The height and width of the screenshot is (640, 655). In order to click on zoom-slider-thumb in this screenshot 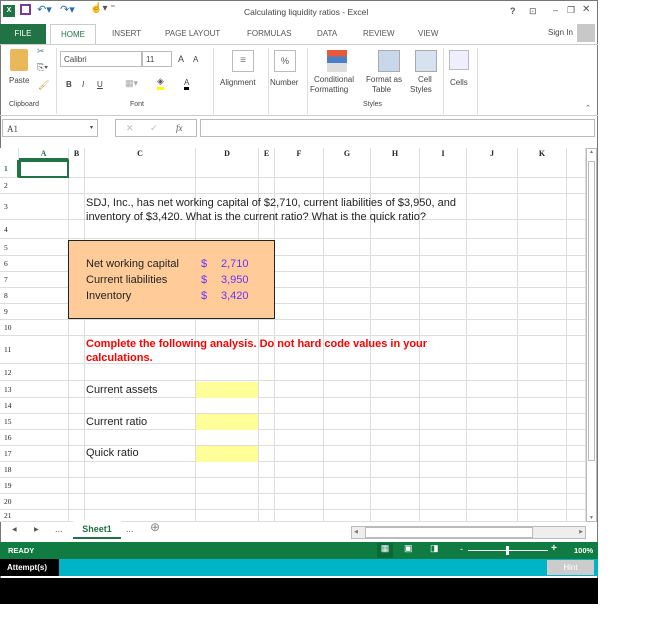, I will do `click(507, 550)`.